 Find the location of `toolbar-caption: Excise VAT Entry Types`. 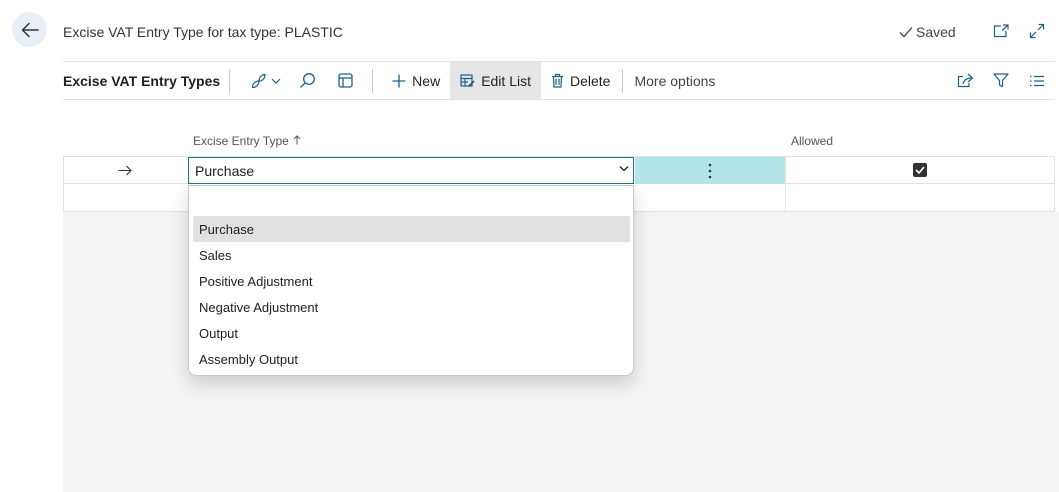

toolbar-caption: Excise VAT Entry Types is located at coordinates (142, 80).